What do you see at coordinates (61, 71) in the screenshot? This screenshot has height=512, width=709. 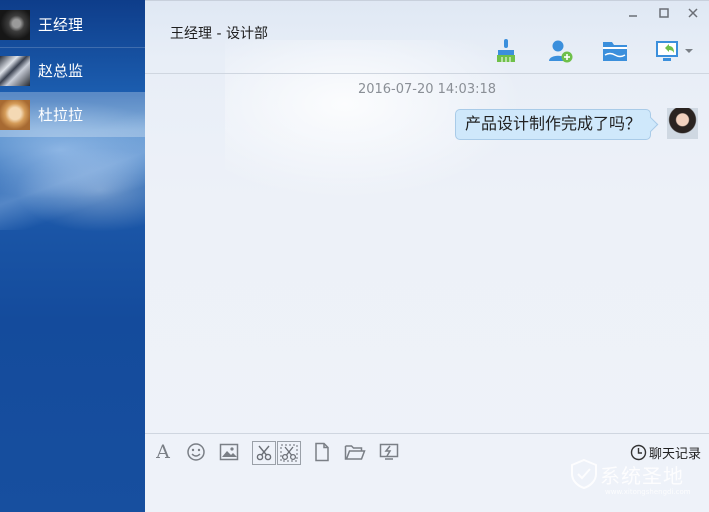 I see `contact-name: 赵总监` at bounding box center [61, 71].